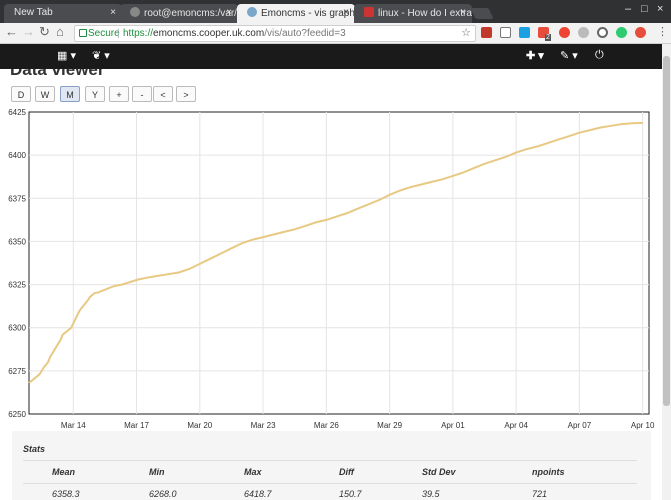 The width and height of the screenshot is (671, 500). I want to click on stackexchange-favicon-icon, so click(369, 12).